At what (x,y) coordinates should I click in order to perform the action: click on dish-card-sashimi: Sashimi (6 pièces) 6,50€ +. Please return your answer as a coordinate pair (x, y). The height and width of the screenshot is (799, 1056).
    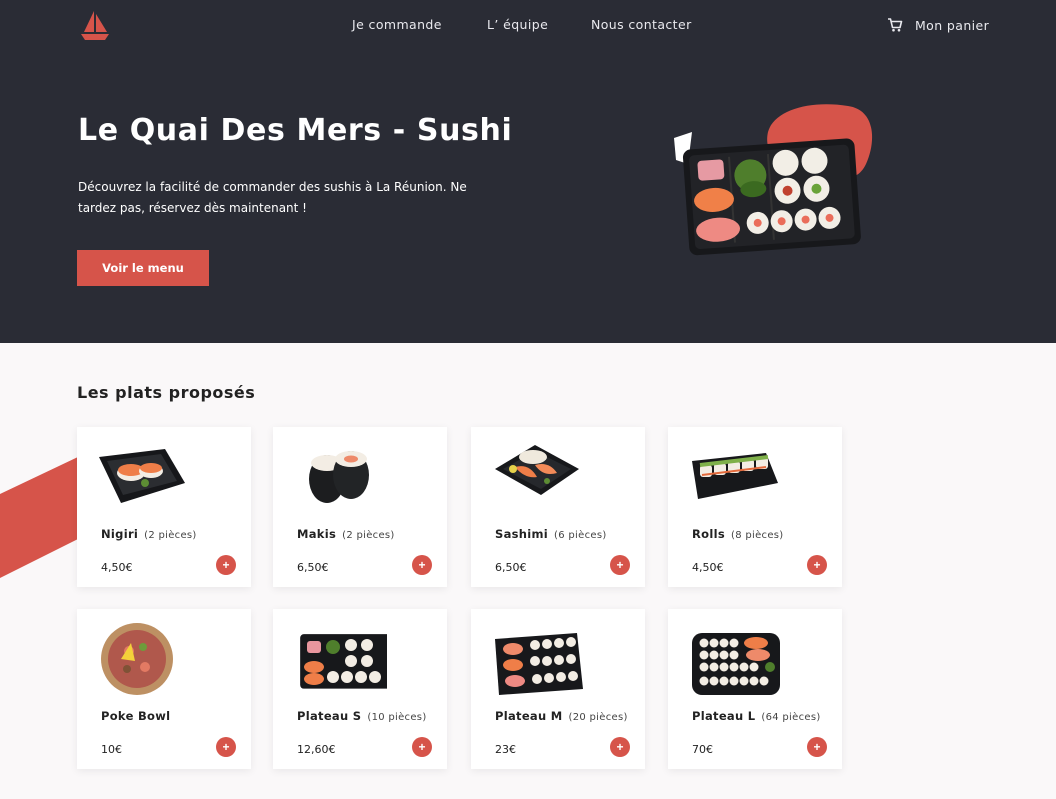
    Looking at the image, I should click on (558, 507).